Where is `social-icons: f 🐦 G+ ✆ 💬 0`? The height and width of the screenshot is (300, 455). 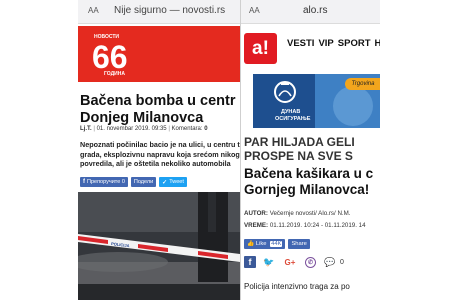
social-icons: f 🐦 G+ ✆ 💬 0 is located at coordinates (294, 262).